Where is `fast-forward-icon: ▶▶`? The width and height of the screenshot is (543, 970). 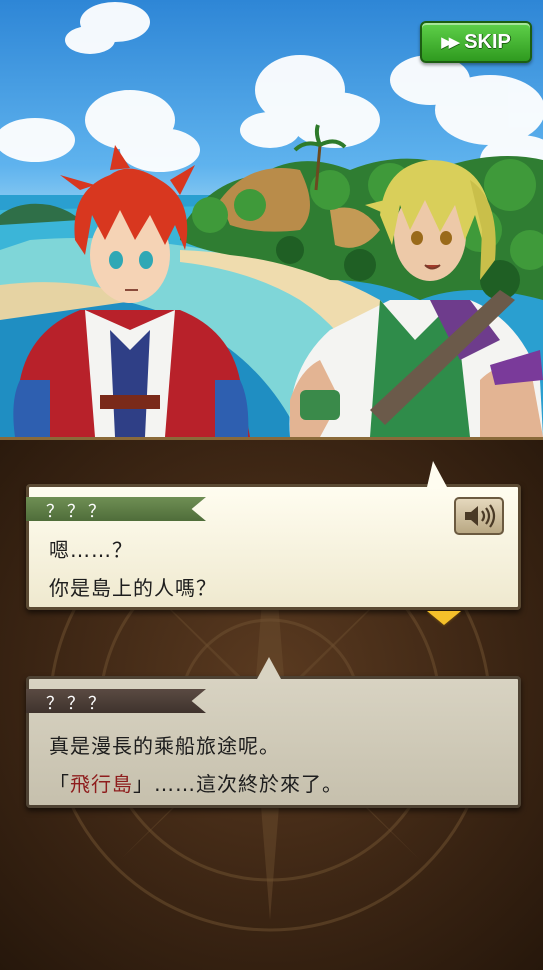 fast-forward-icon: ▶▶ is located at coordinates (448, 42).